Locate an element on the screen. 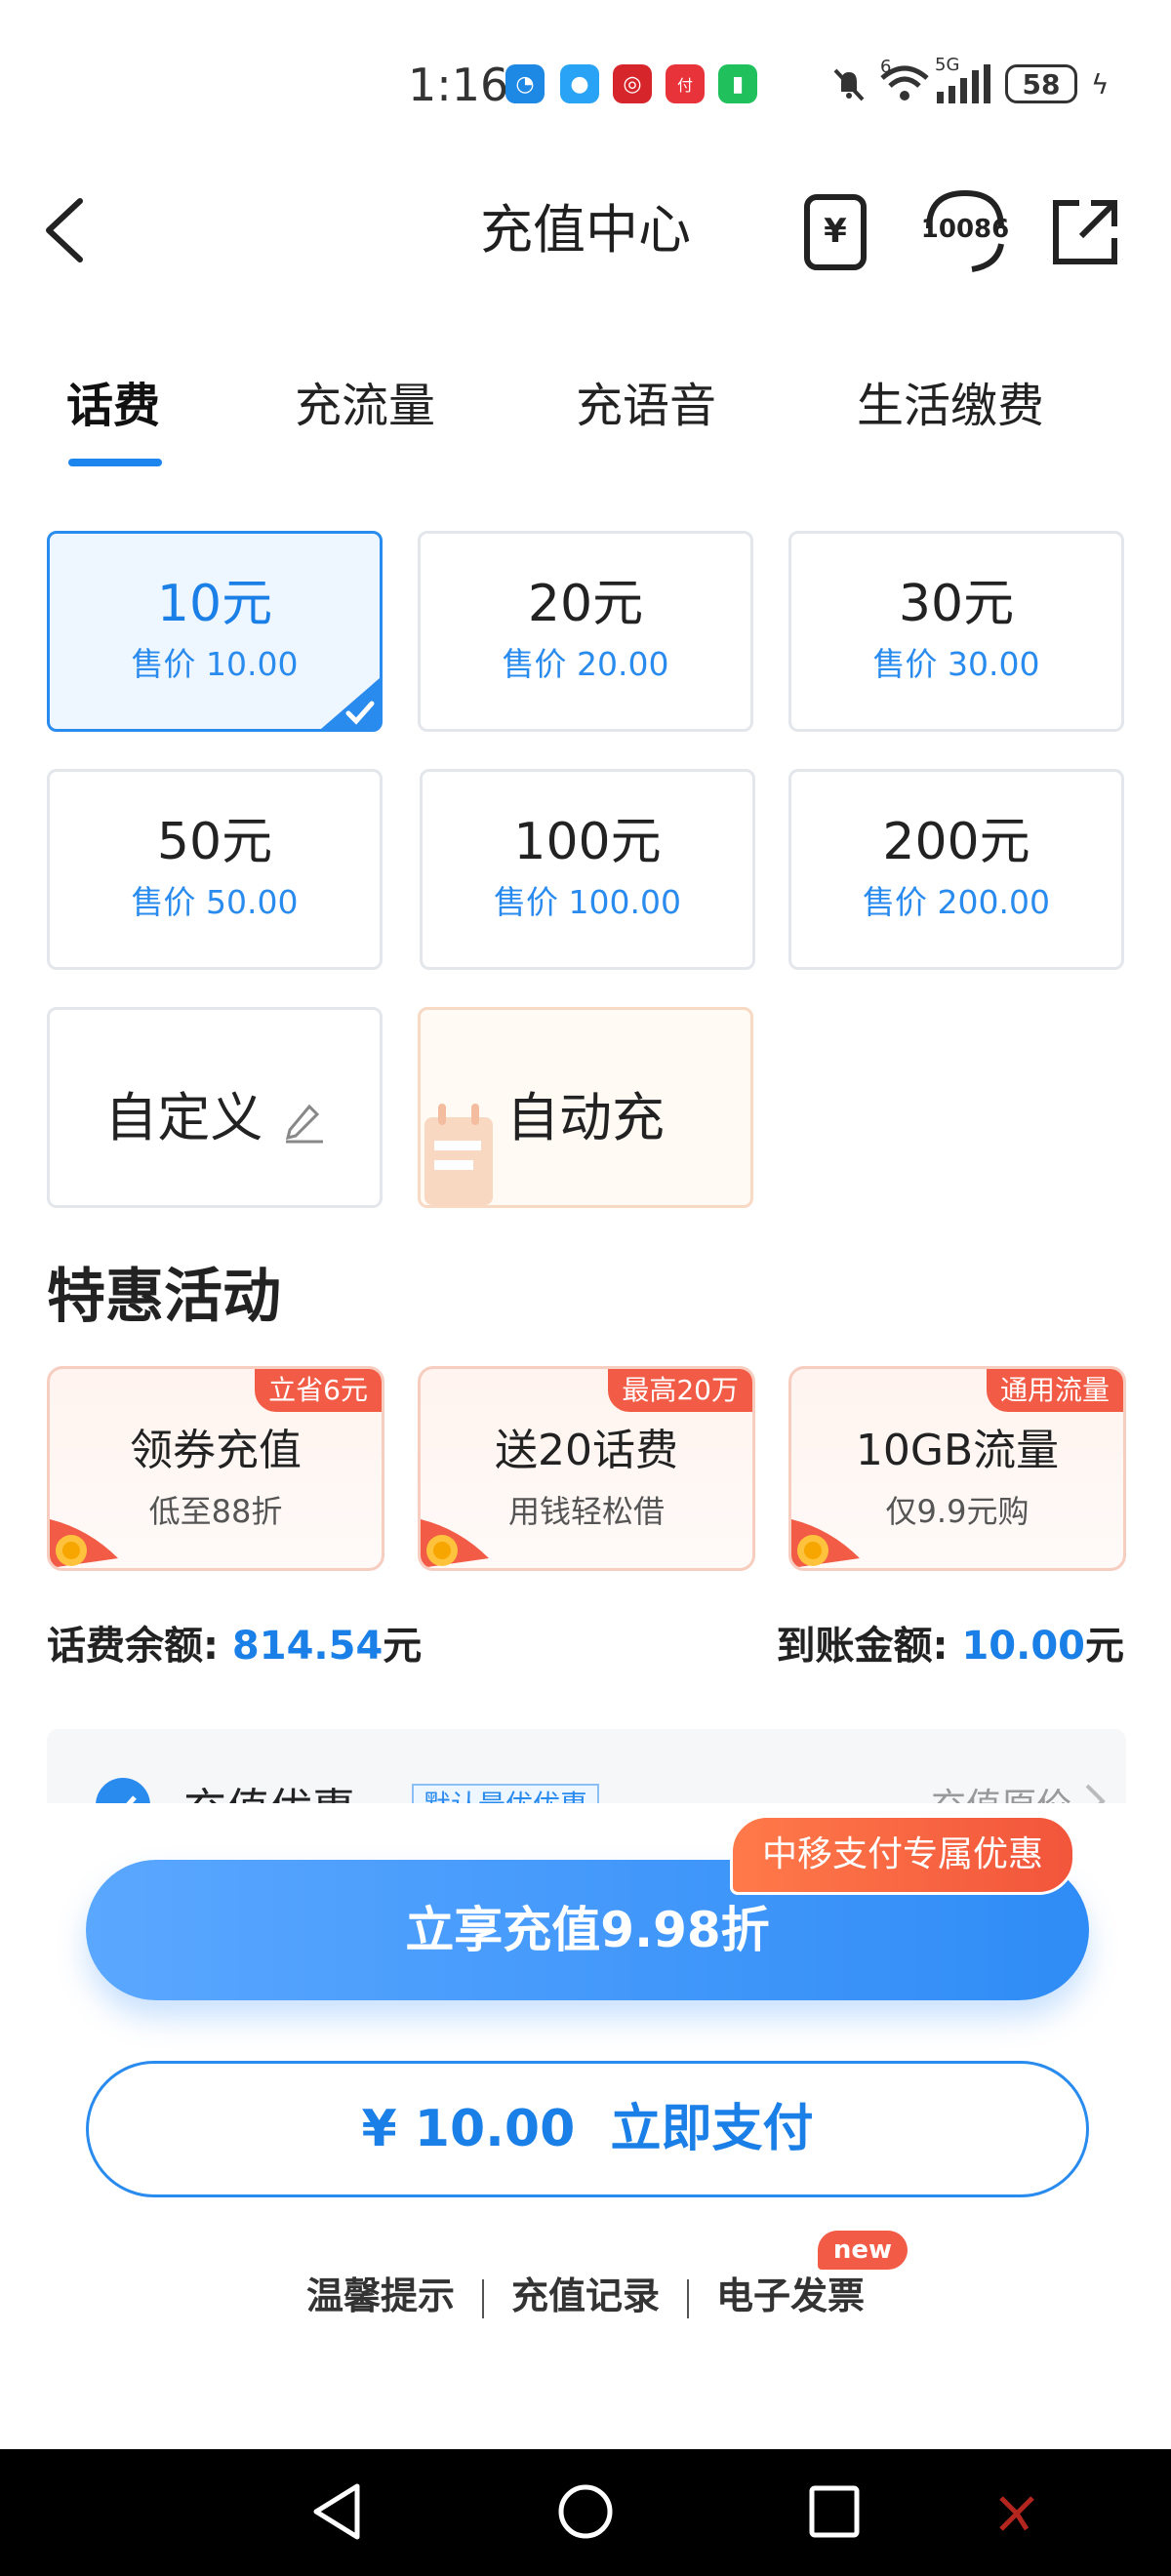 The width and height of the screenshot is (1171, 2576). mute-icon is located at coordinates (848, 83).